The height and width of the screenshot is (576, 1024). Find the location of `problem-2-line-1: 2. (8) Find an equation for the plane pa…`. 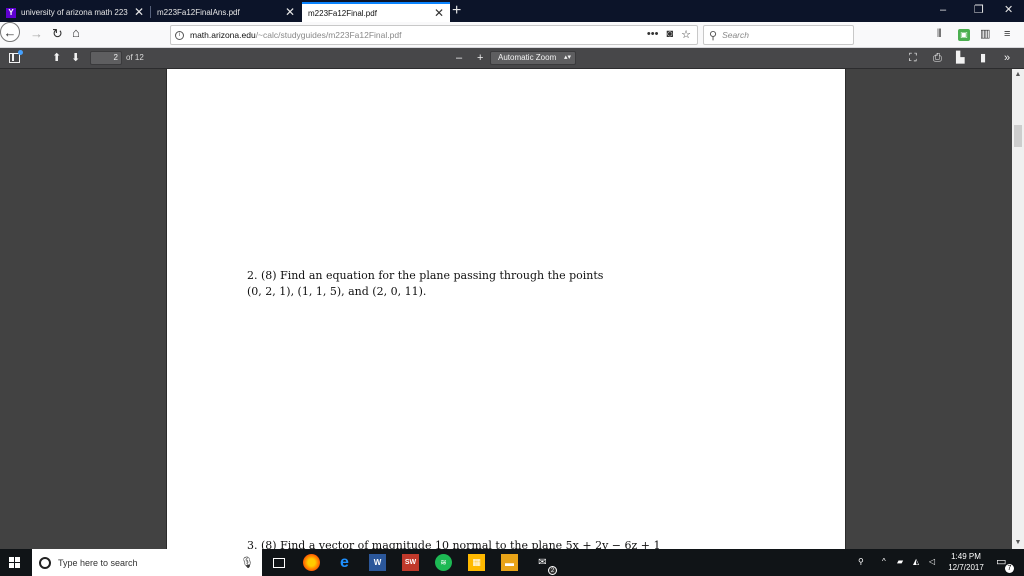

problem-2-line-1: 2. (8) Find an equation for the plane pa… is located at coordinates (425, 275).